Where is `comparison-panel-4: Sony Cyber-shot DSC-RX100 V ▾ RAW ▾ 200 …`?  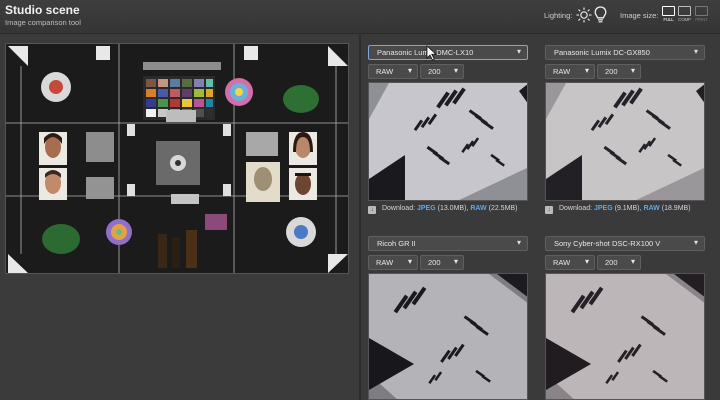
comparison-panel-4: Sony Cyber-shot DSC-RX100 V ▾ RAW ▾ 200 … is located at coordinates (625, 318).